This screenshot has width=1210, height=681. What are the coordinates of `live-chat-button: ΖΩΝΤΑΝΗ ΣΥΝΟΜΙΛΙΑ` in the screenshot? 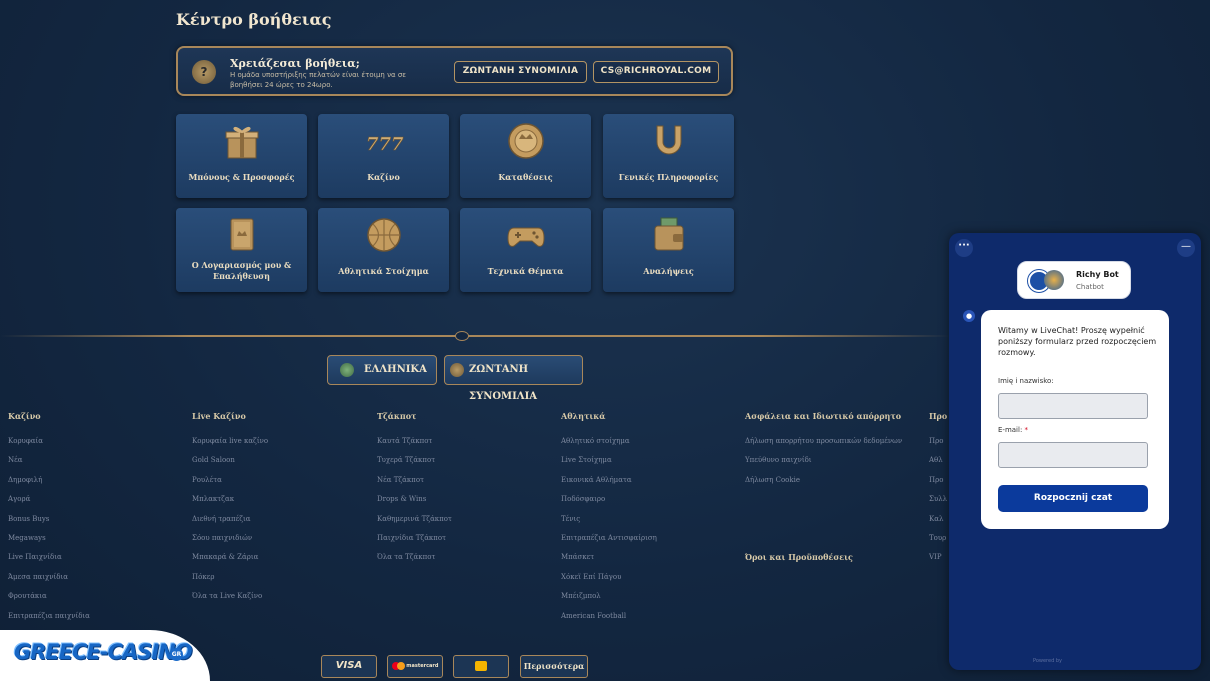 It's located at (520, 72).